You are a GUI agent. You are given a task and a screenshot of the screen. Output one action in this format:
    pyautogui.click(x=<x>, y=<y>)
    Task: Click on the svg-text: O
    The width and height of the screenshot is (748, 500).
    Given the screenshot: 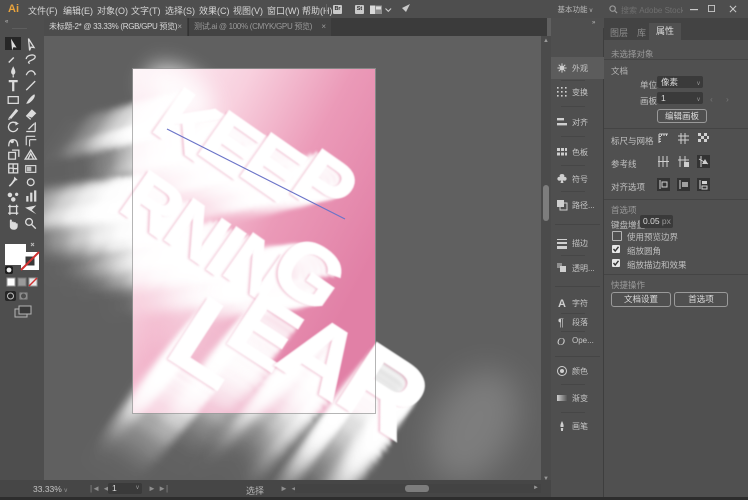 What is the action you would take?
    pyautogui.click(x=561, y=341)
    